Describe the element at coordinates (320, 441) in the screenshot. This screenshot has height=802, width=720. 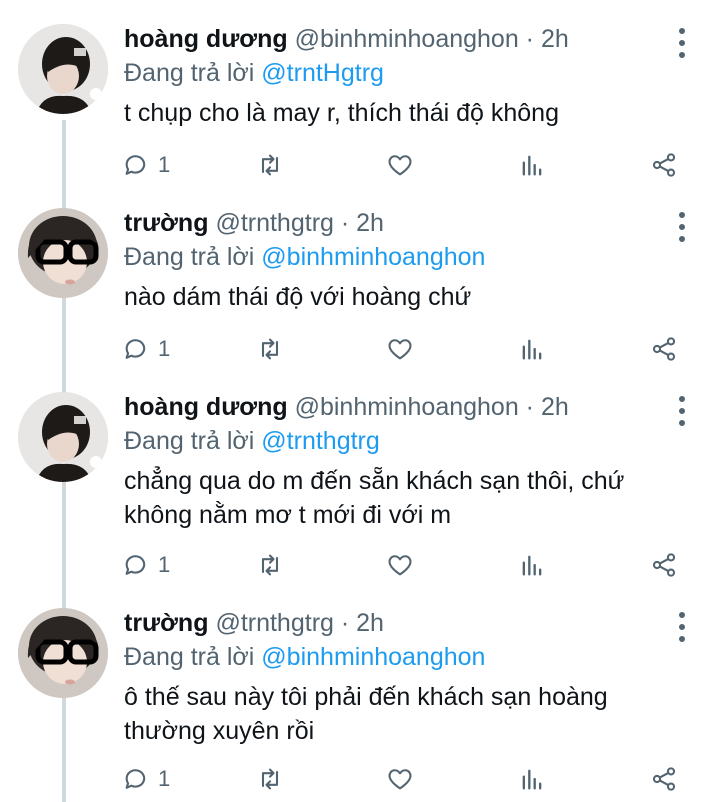
I see `mention-link: @trnthgtrg` at that location.